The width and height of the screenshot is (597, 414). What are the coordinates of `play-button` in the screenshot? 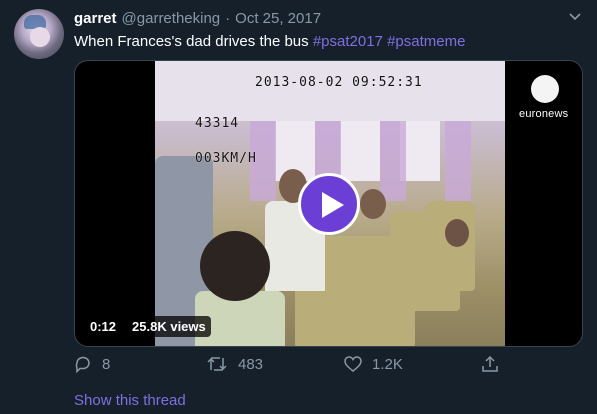 It's located at (329, 204).